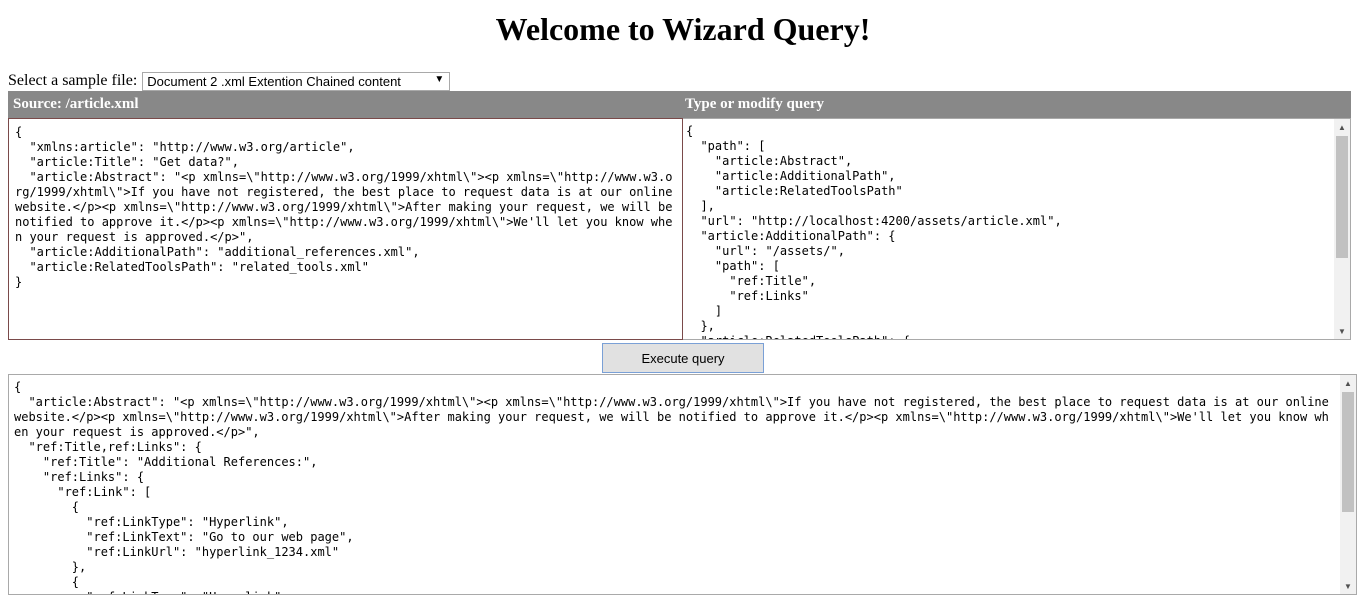 This screenshot has width=1366, height=601. Describe the element at coordinates (755, 104) in the screenshot. I see `query-header: Type or modify query` at that location.